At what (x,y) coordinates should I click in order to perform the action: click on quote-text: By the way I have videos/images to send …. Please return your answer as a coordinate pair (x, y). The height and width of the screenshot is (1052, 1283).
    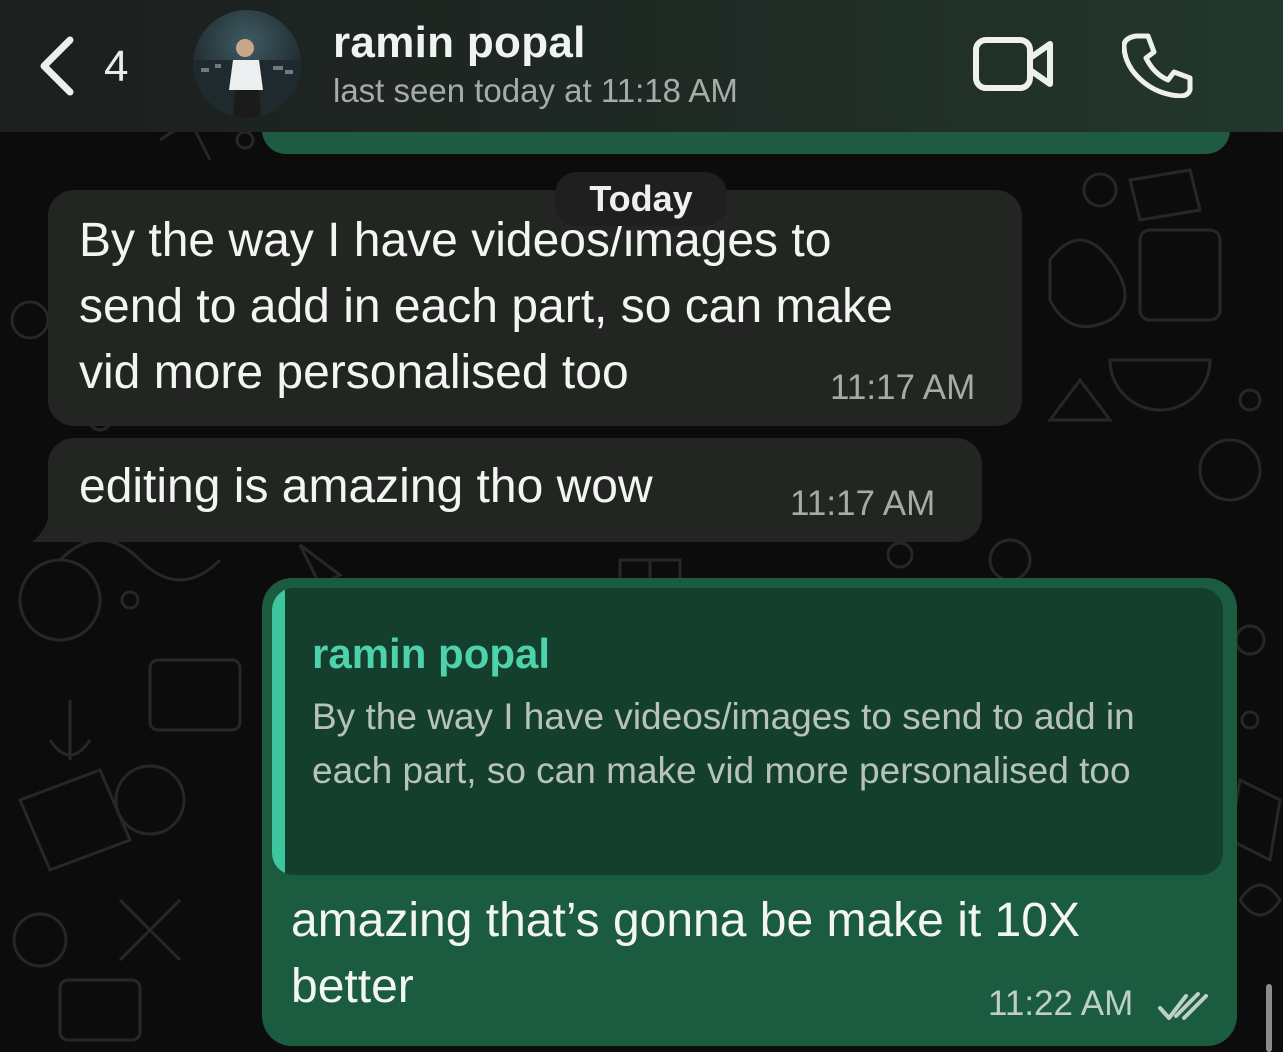
    Looking at the image, I should click on (723, 743).